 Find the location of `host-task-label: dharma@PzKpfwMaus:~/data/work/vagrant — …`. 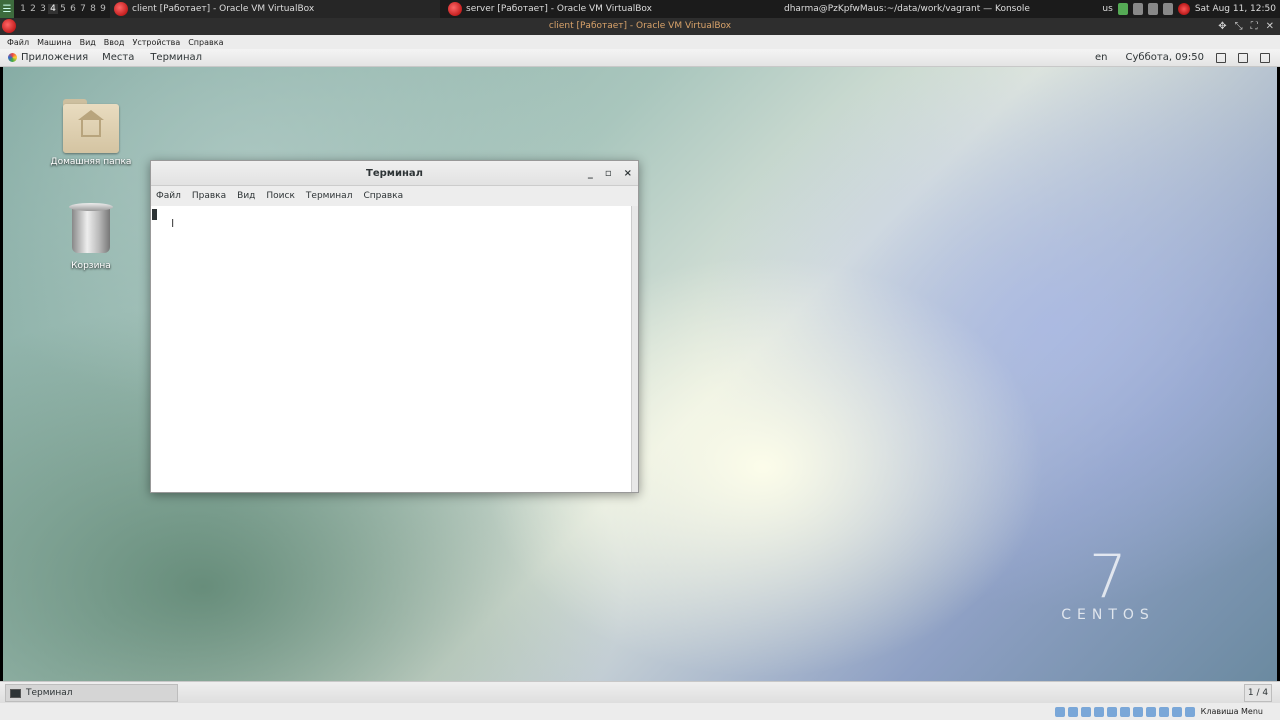

host-task-label: dharma@PzKpfwMaus:~/data/work/vagrant — … is located at coordinates (907, 9).